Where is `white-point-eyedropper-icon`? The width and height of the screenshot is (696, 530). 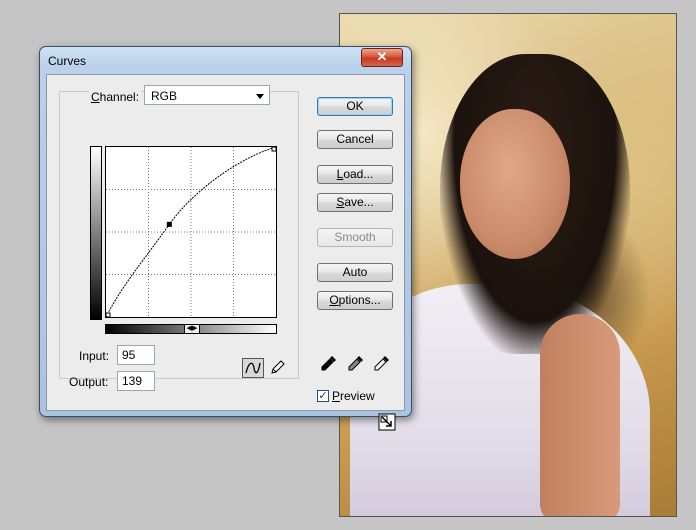
white-point-eyedropper-icon is located at coordinates (382, 363).